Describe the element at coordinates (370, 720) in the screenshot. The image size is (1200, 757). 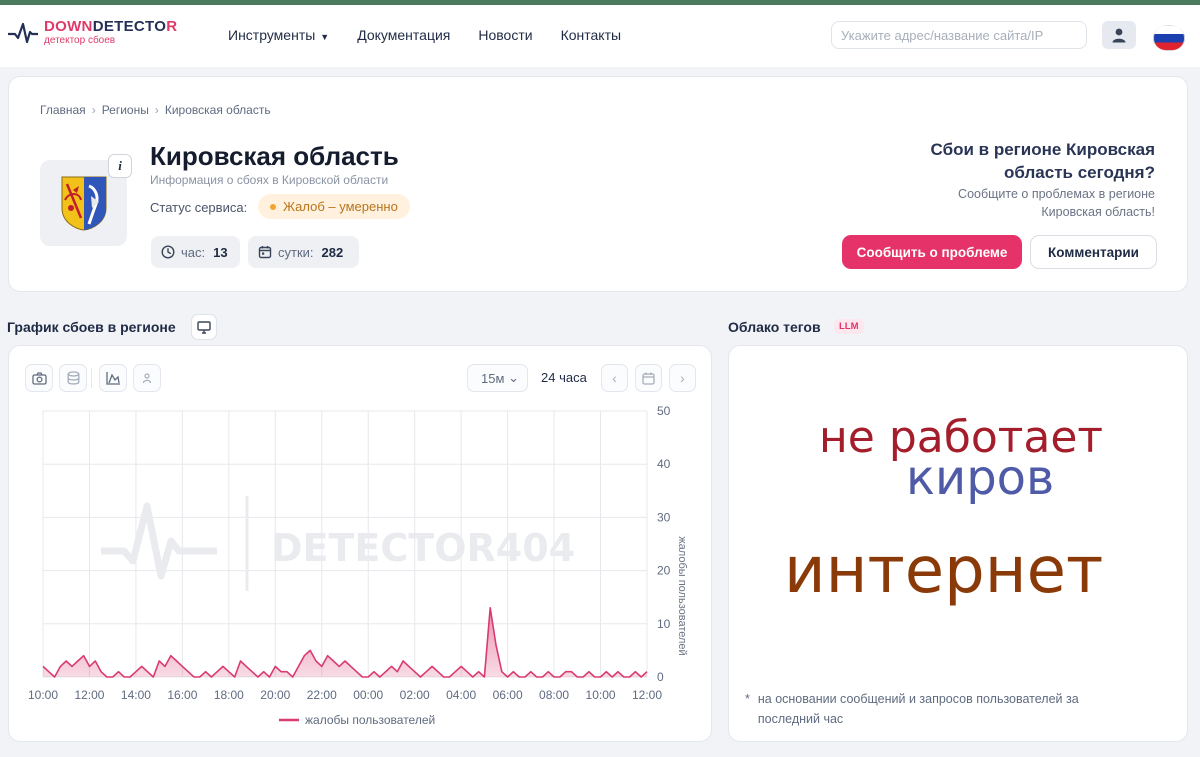
I see `legend-label: жалобы пользователей` at that location.